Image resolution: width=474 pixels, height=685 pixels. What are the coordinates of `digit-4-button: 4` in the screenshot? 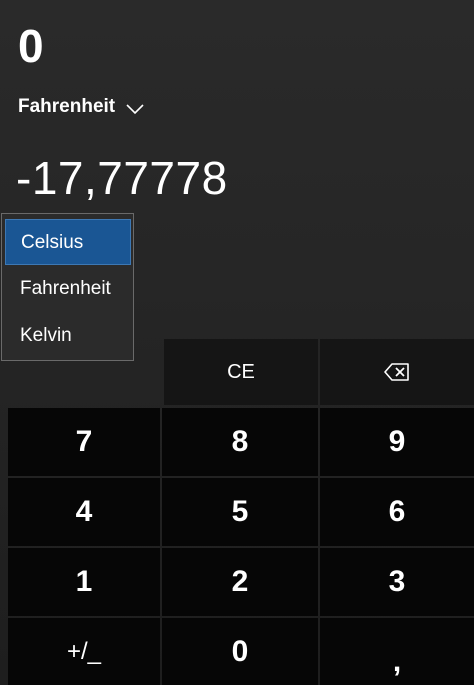 It's located at (84, 512).